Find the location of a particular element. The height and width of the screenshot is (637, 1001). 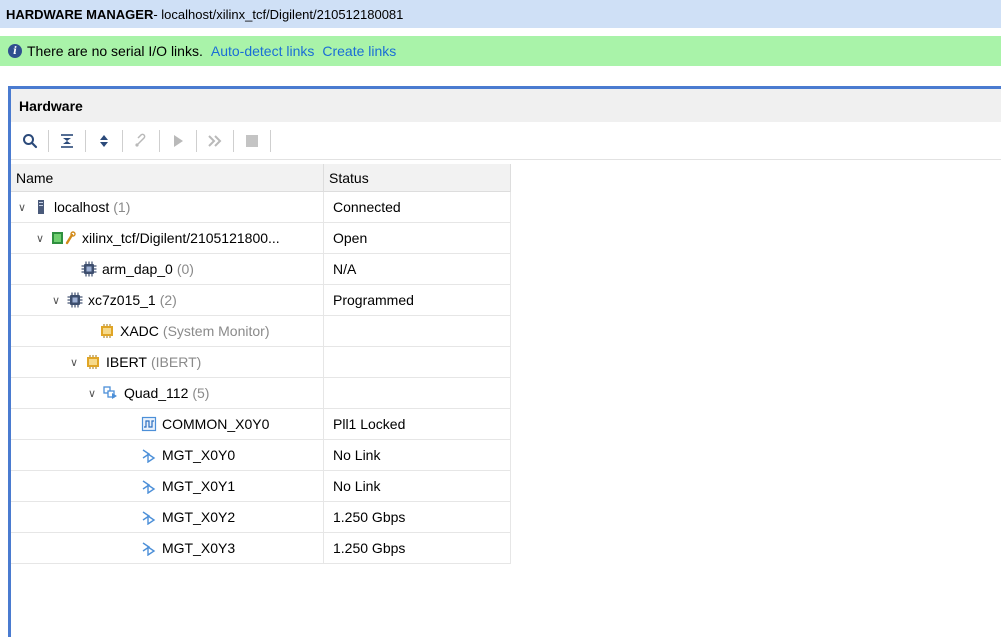

hardware-toolbar is located at coordinates (506, 141).